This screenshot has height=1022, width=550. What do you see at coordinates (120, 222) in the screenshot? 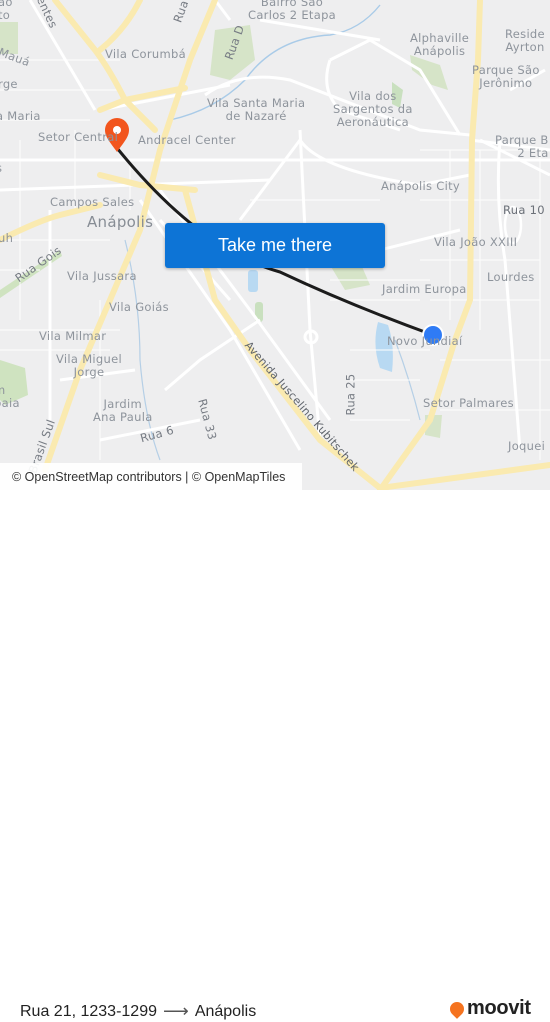
I see `label-anapolis: Anápolis` at bounding box center [120, 222].